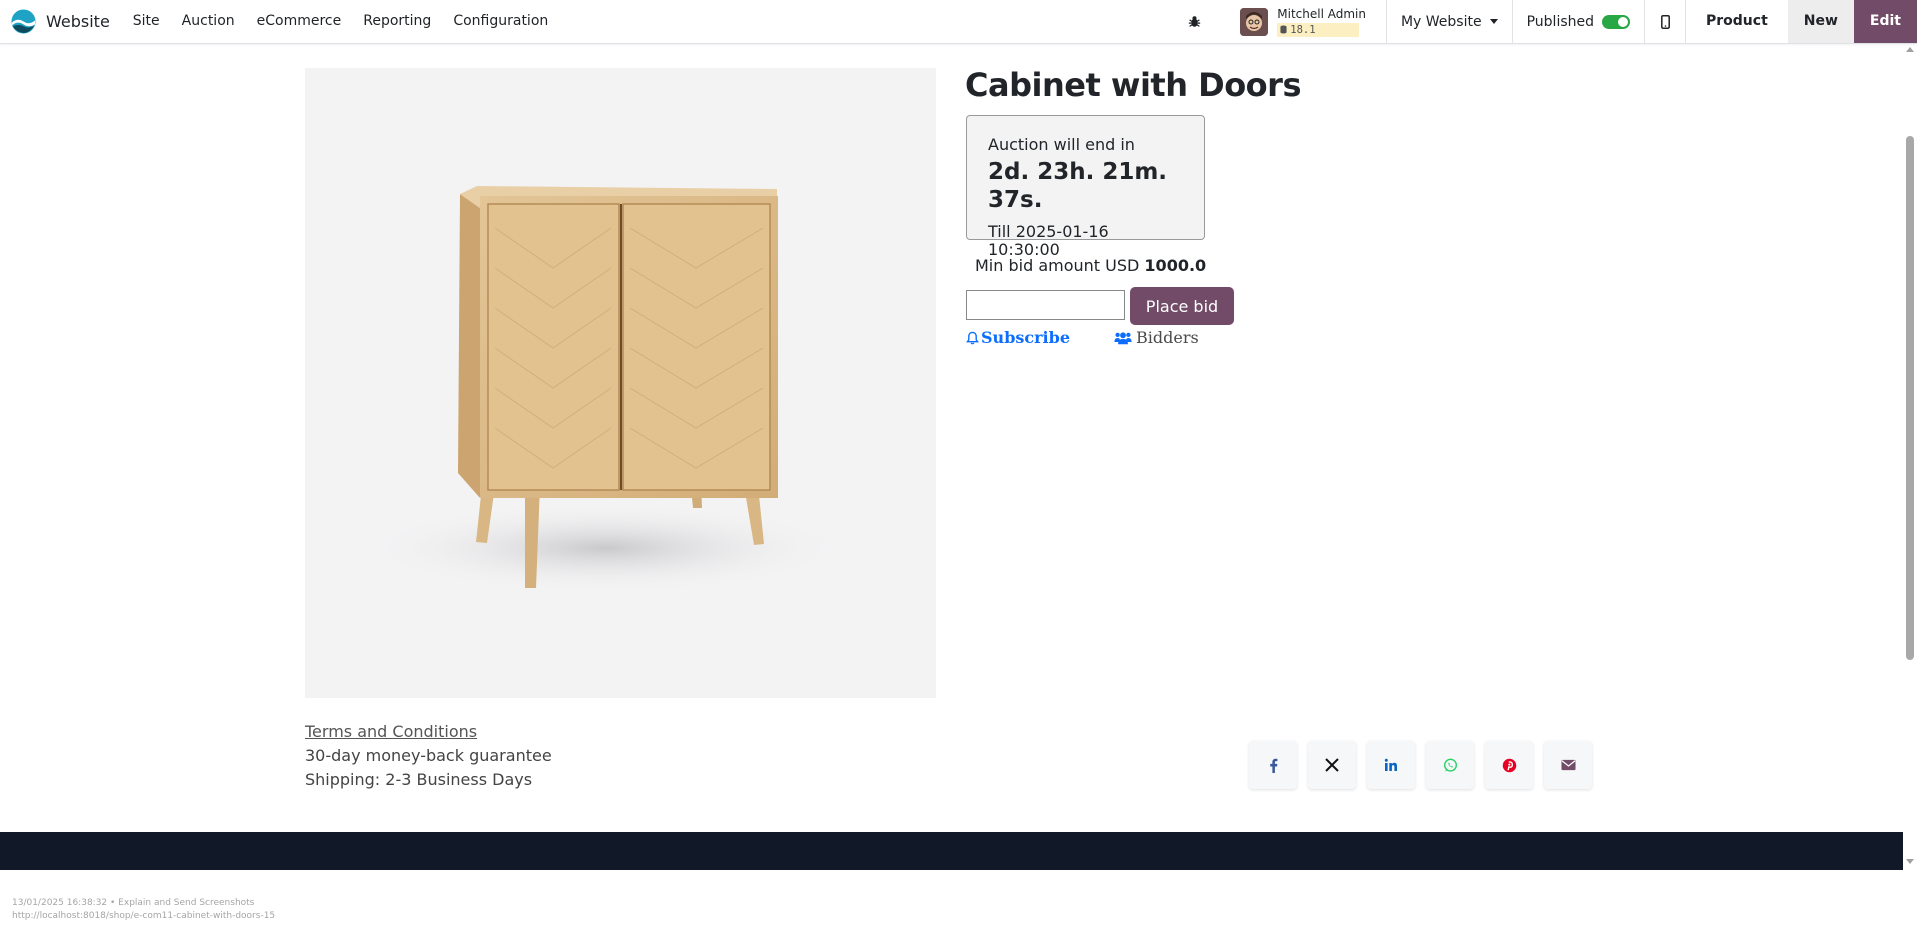  I want to click on share-email-button, so click(1568, 765).